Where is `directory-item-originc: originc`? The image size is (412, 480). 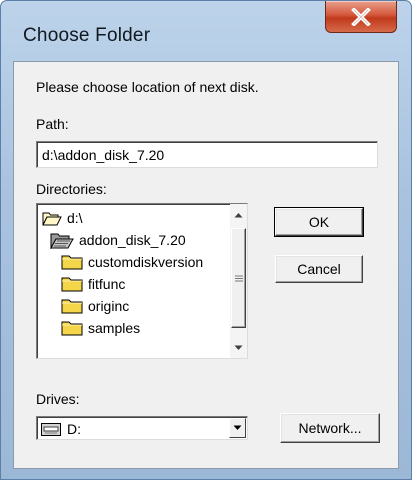 directory-item-originc: originc is located at coordinates (95, 306).